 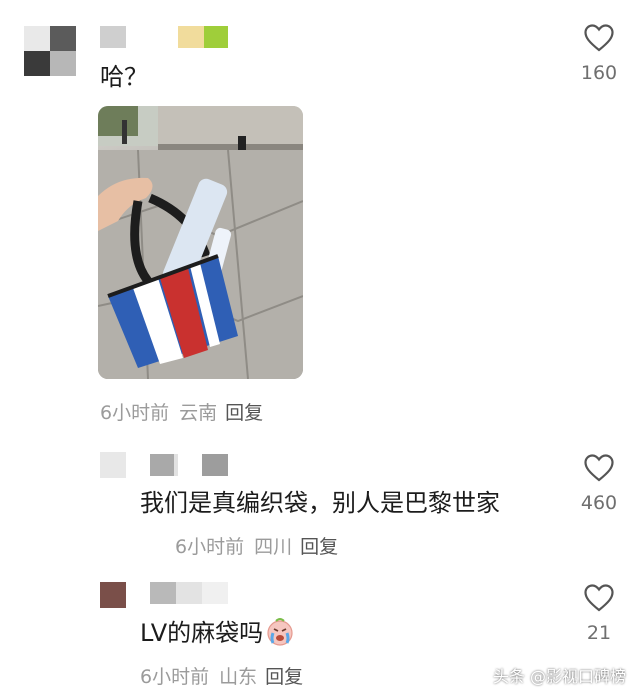 What do you see at coordinates (599, 503) in the screenshot?
I see `like-count: 460` at bounding box center [599, 503].